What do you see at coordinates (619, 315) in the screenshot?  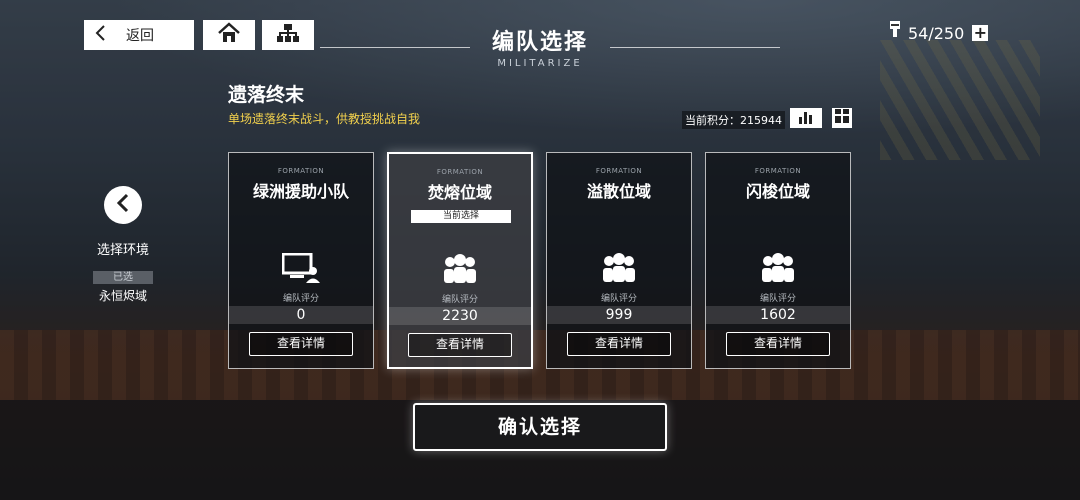 I see `formation-score: 999` at bounding box center [619, 315].